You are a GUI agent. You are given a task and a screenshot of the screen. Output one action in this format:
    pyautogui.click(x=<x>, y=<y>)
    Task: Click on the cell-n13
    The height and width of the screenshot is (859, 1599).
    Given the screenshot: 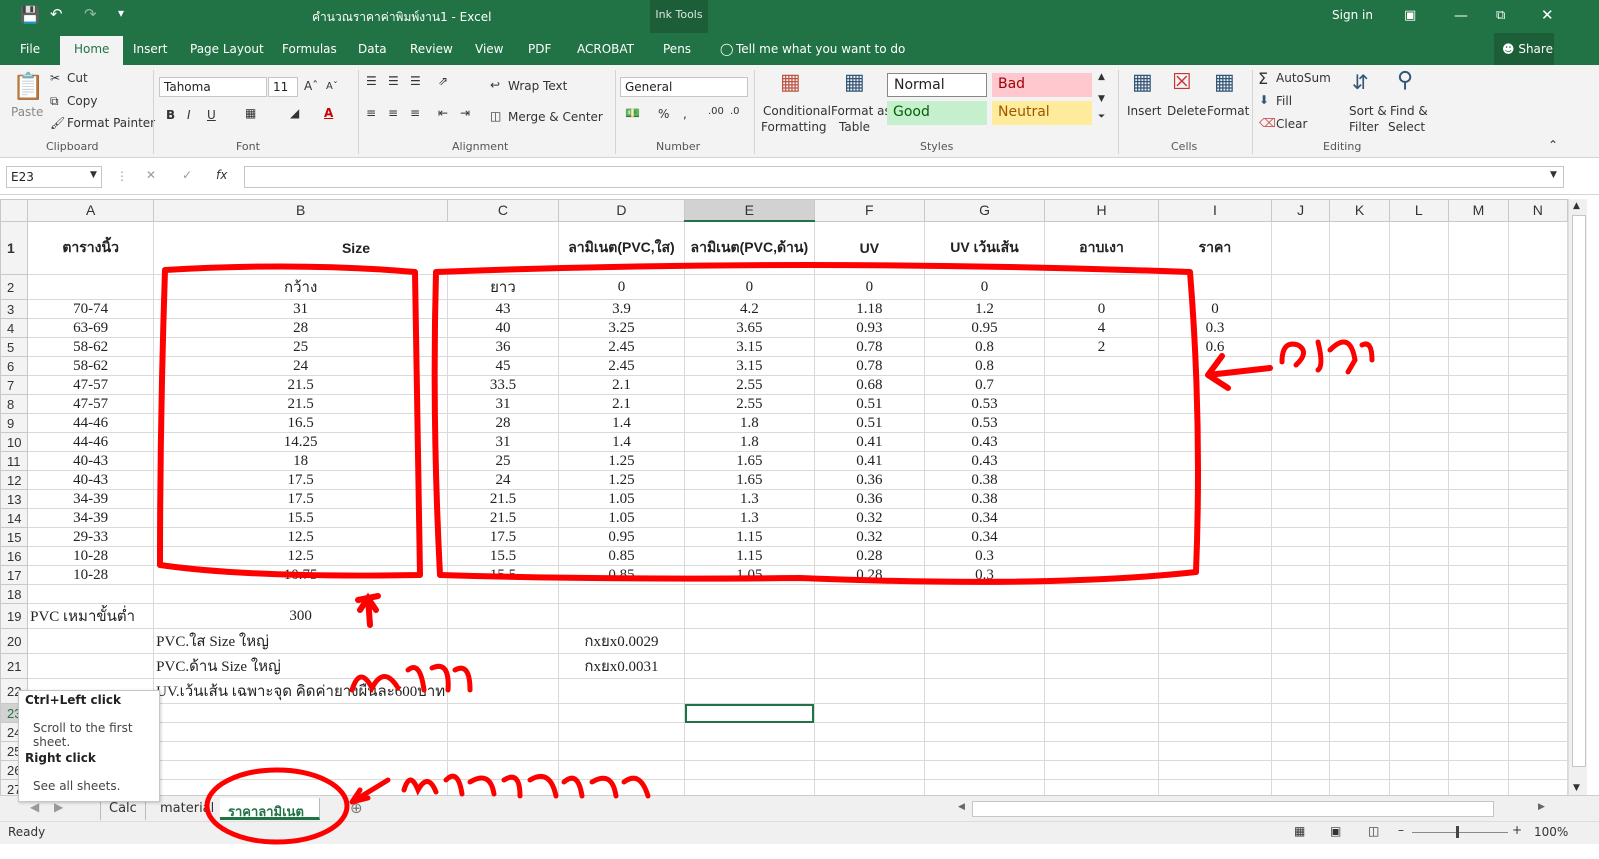 What is the action you would take?
    pyautogui.click(x=1537, y=499)
    